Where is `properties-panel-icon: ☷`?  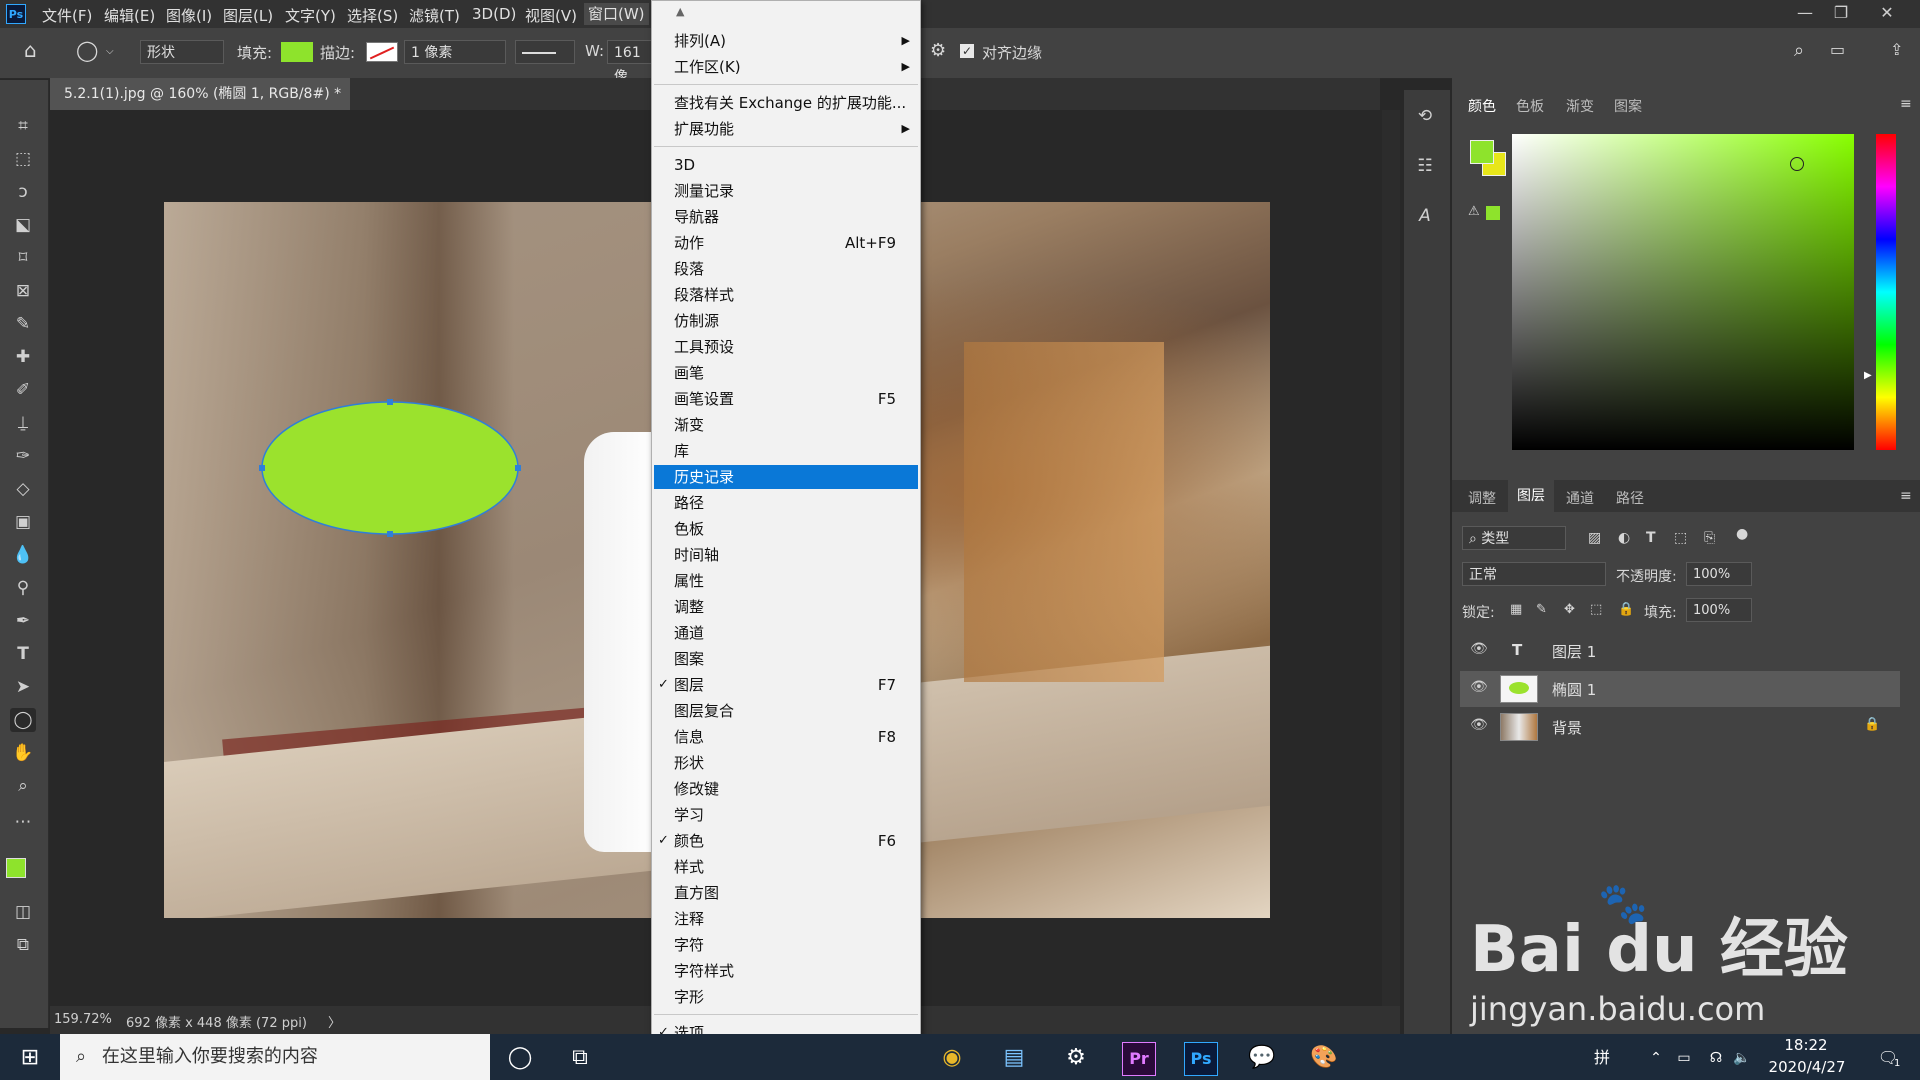 properties-panel-icon: ☷ is located at coordinates (1425, 166).